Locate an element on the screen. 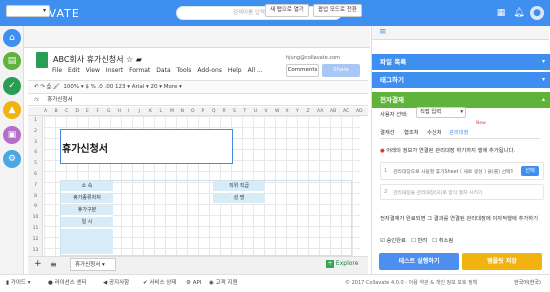 The width and height of the screenshot is (550, 292). column-header: R is located at coordinates (224, 111).